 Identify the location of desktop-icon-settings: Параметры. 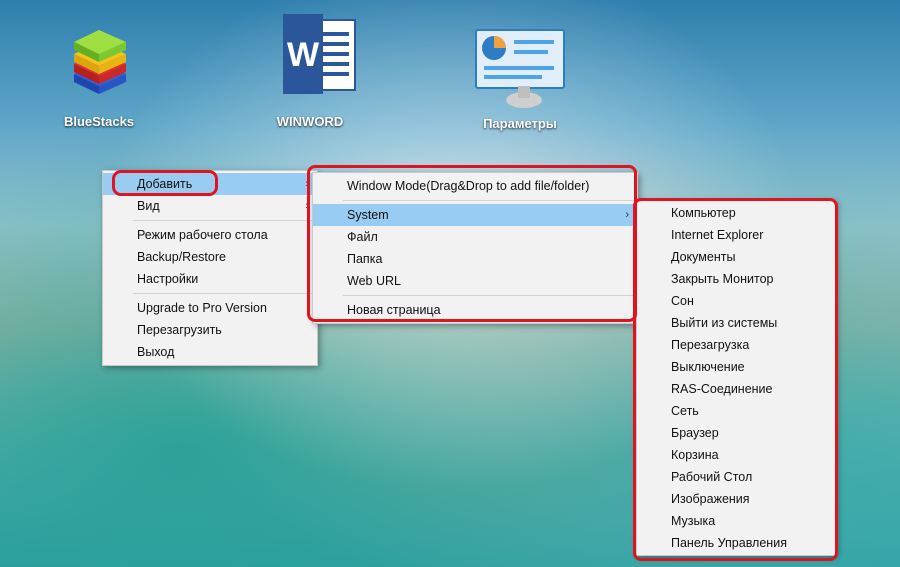
(520, 79).